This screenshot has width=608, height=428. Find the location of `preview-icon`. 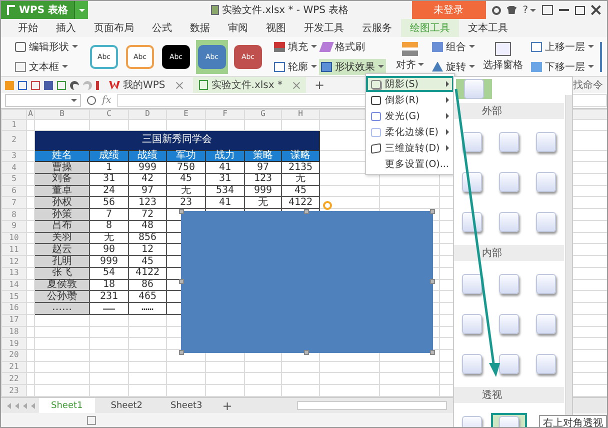

preview-icon is located at coordinates (61, 85).